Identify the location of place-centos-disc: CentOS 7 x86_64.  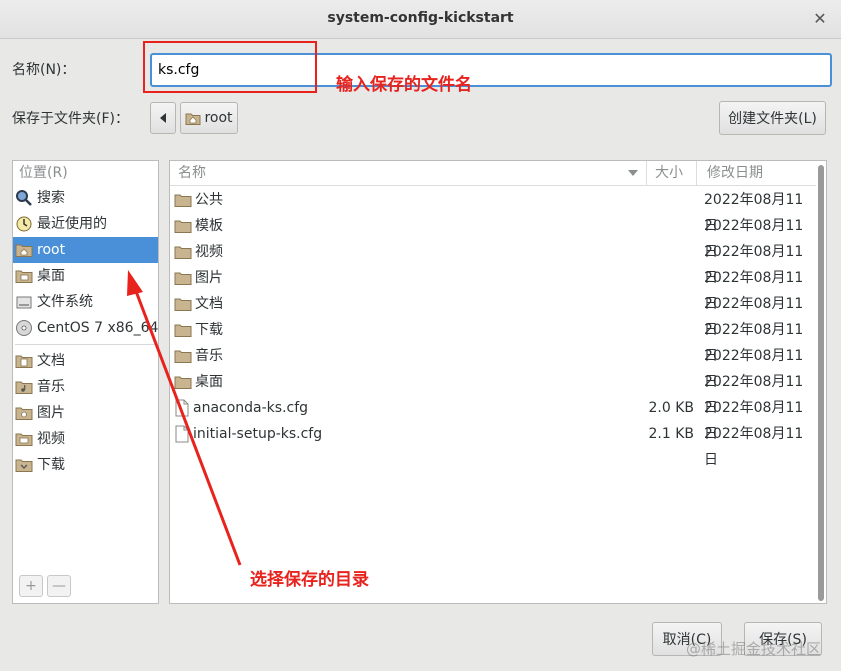
(85, 328).